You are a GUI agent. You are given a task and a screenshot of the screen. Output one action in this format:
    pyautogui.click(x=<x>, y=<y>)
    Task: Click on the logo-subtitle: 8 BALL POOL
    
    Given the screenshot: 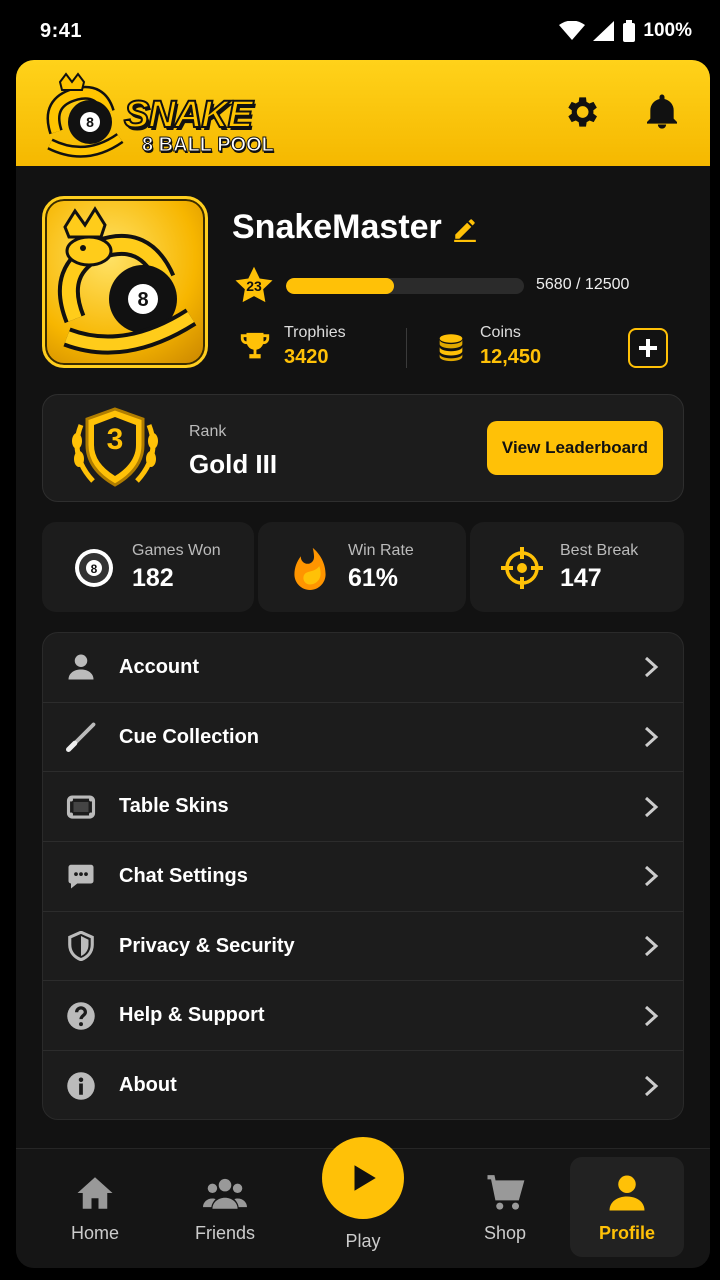 What is the action you would take?
    pyautogui.click(x=208, y=145)
    